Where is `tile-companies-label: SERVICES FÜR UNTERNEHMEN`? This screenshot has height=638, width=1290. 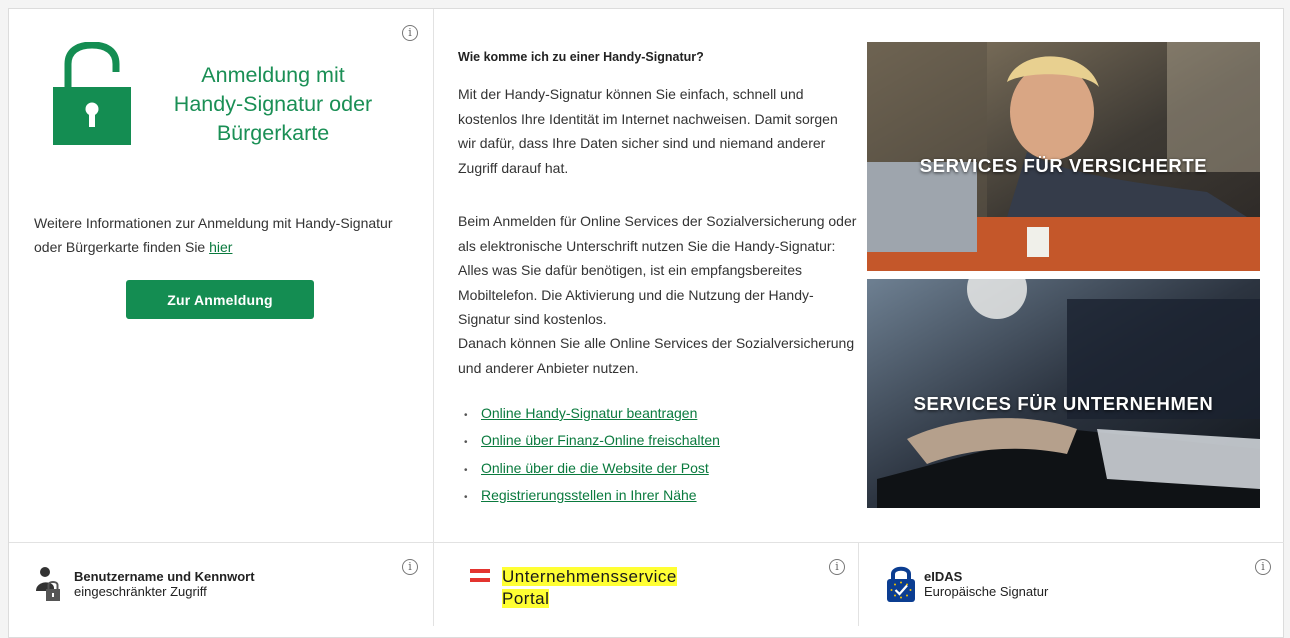
tile-companies-label: SERVICES FÜR UNTERNEHMEN is located at coordinates (1063, 403).